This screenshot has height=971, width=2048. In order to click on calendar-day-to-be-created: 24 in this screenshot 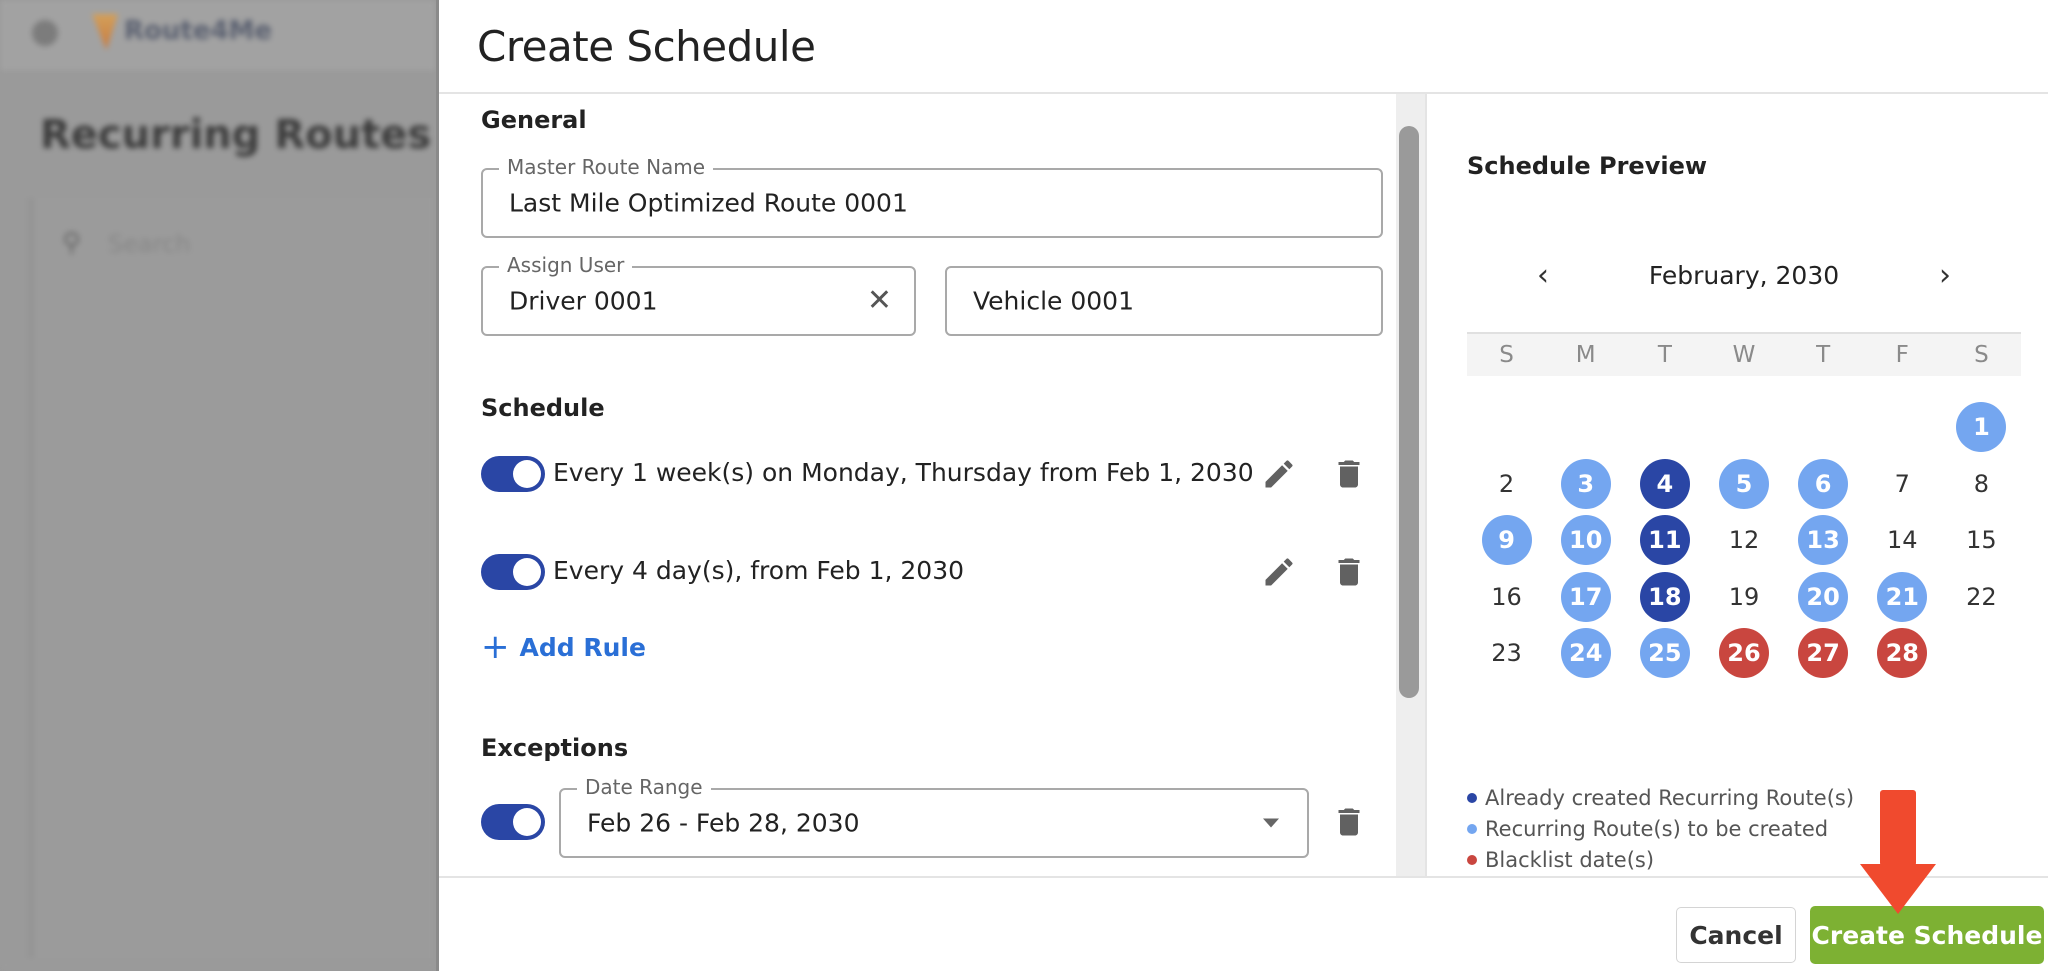, I will do `click(1585, 653)`.